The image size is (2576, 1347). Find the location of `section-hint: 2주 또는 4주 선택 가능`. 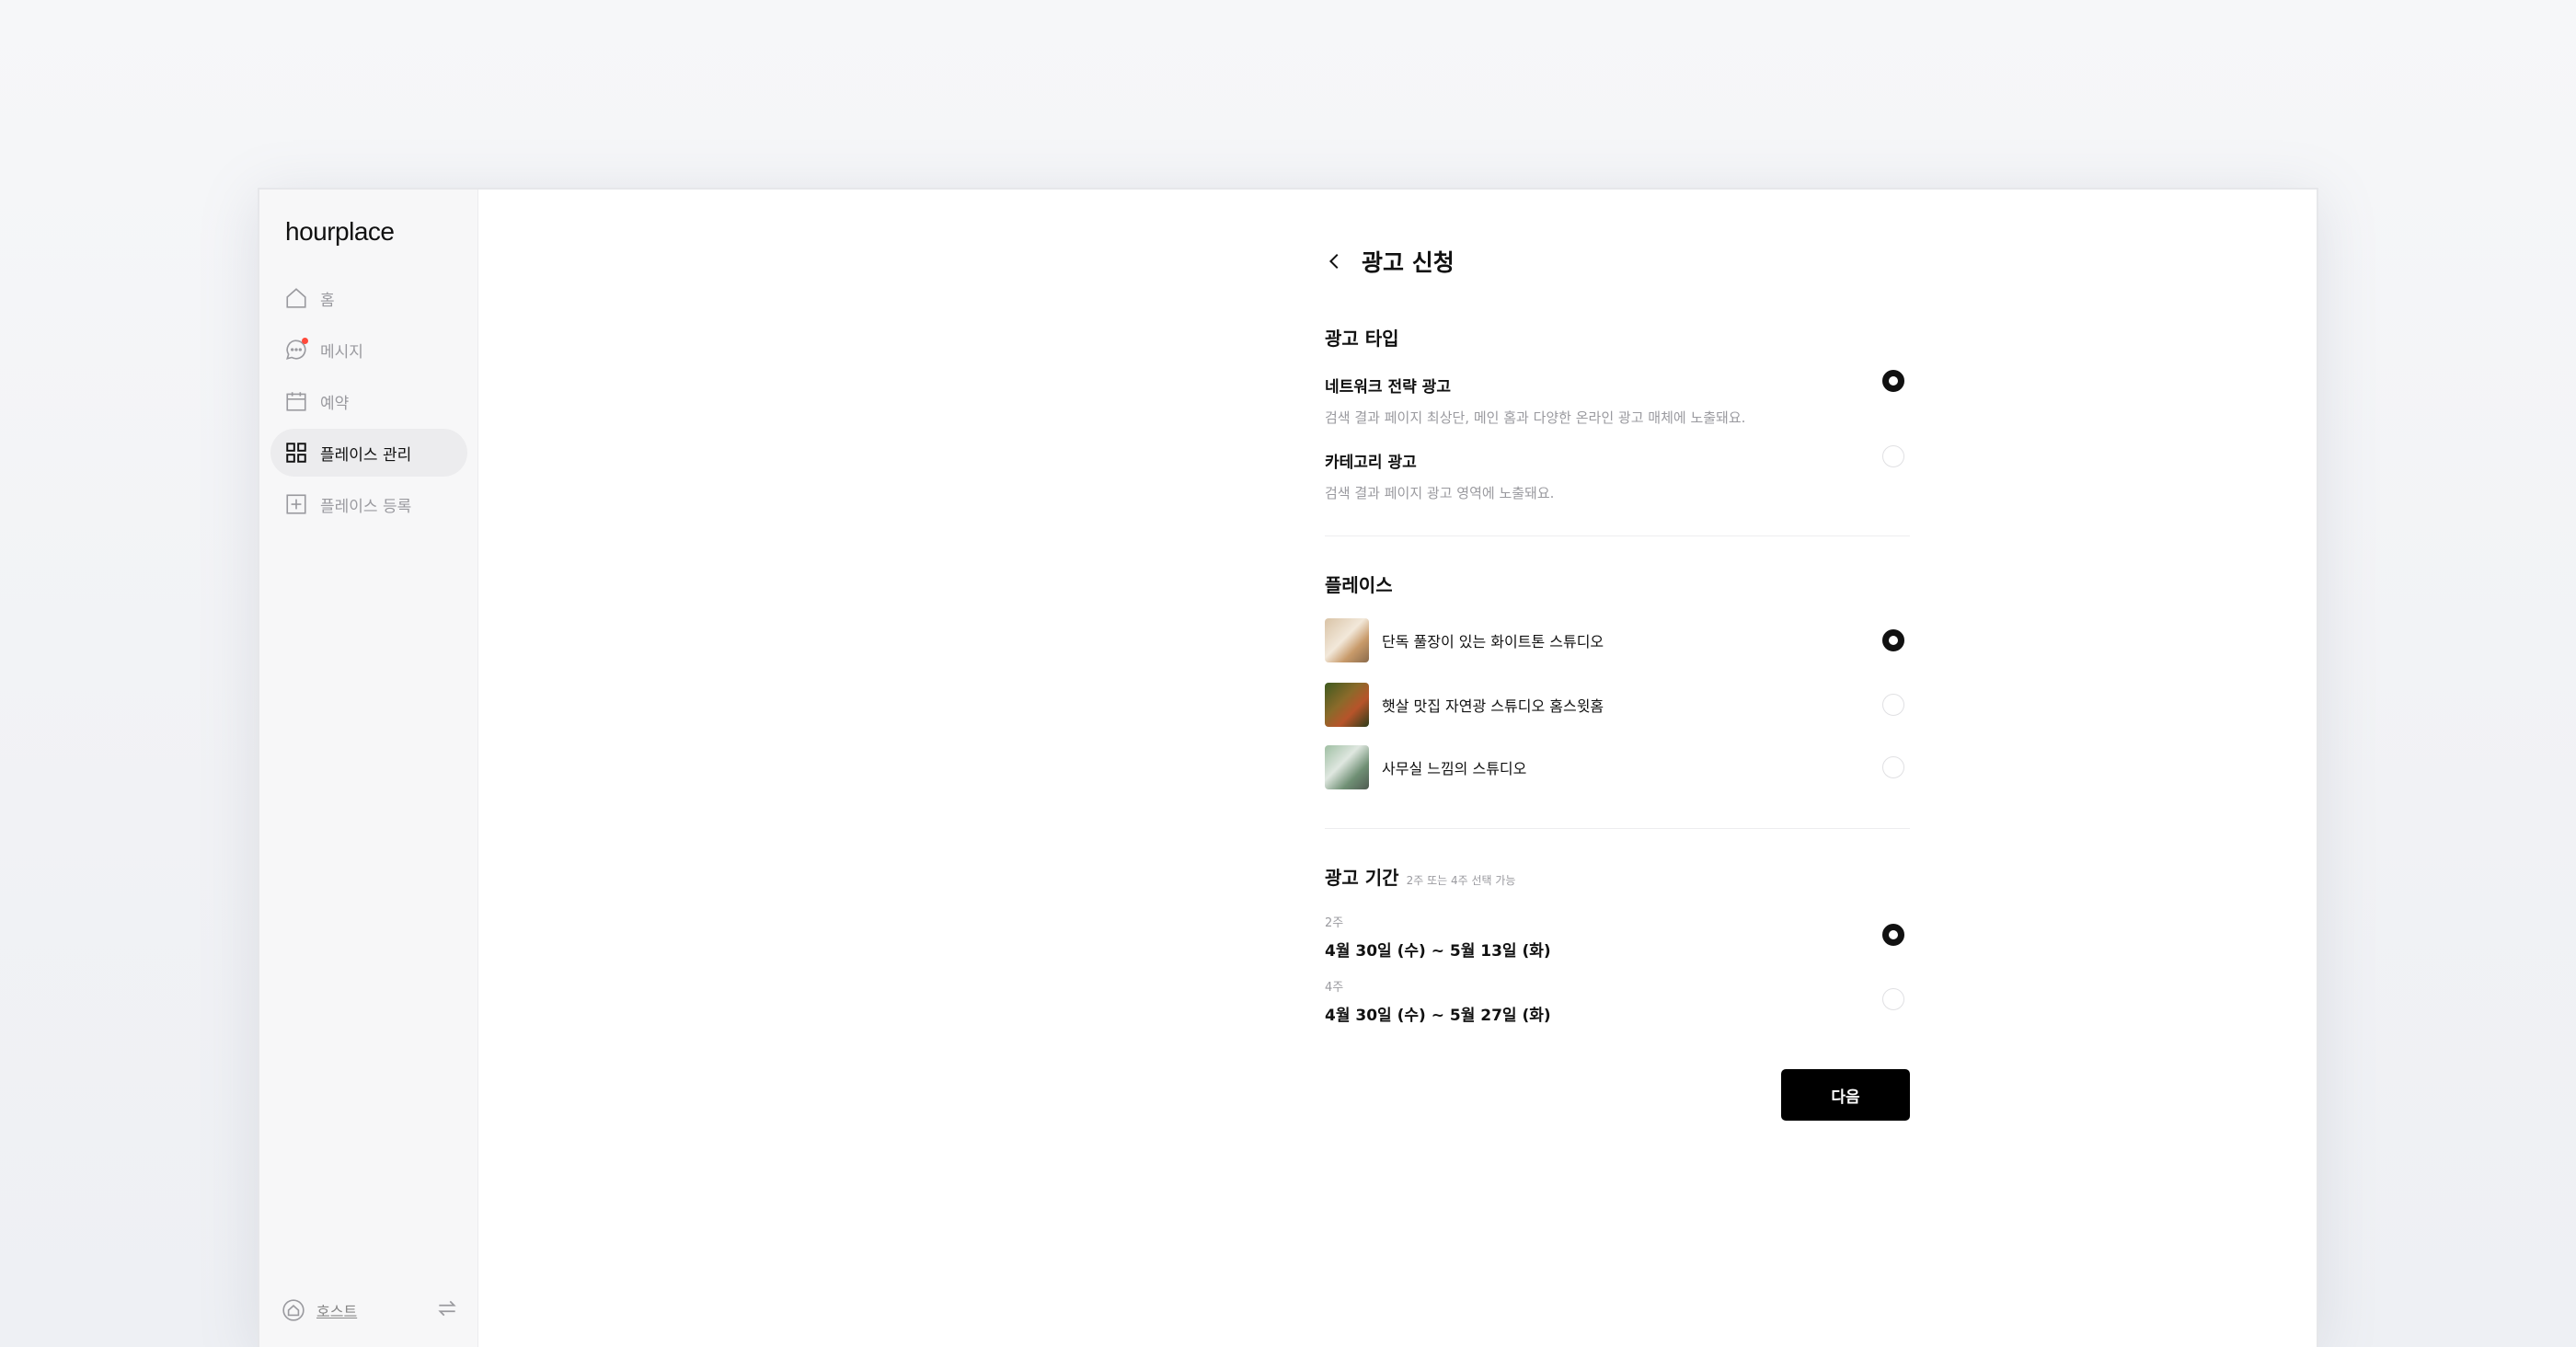

section-hint: 2주 또는 4주 선택 가능 is located at coordinates (1461, 880).